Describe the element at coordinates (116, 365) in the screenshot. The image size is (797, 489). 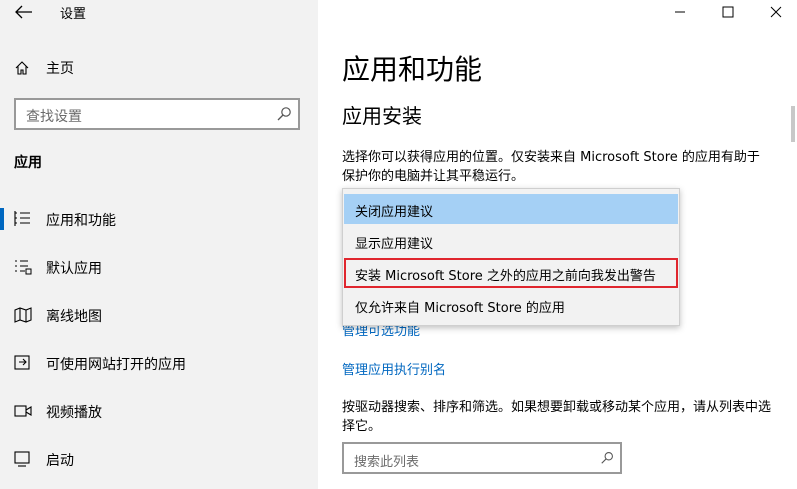
I see `sidebar-item-label: 可使用网站打开的应用` at that location.